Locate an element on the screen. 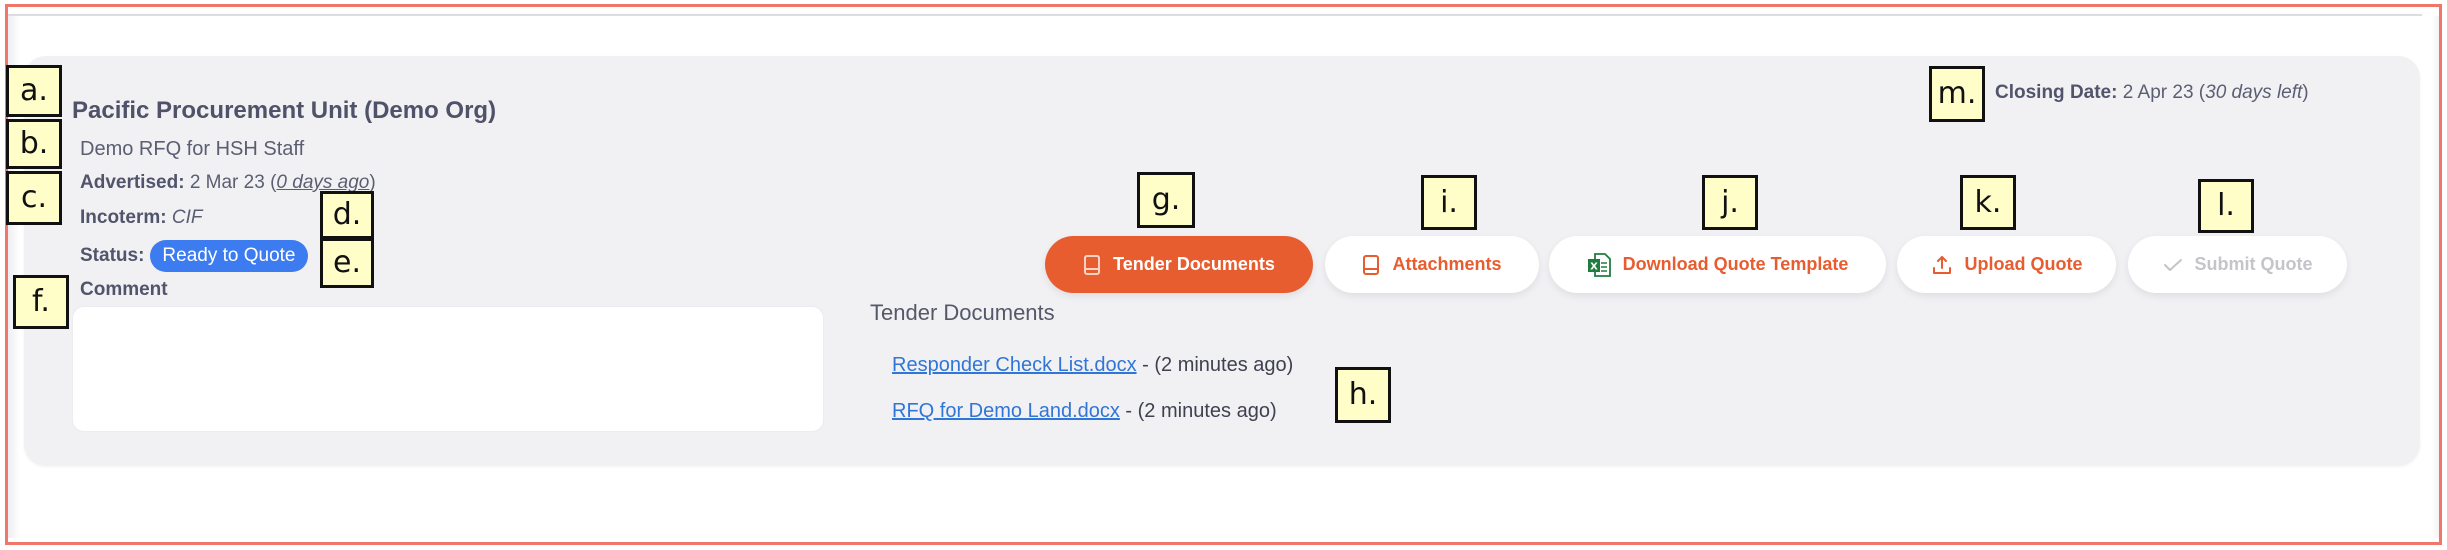  rfq-title: Demo RFQ for HSH Staff is located at coordinates (192, 149).